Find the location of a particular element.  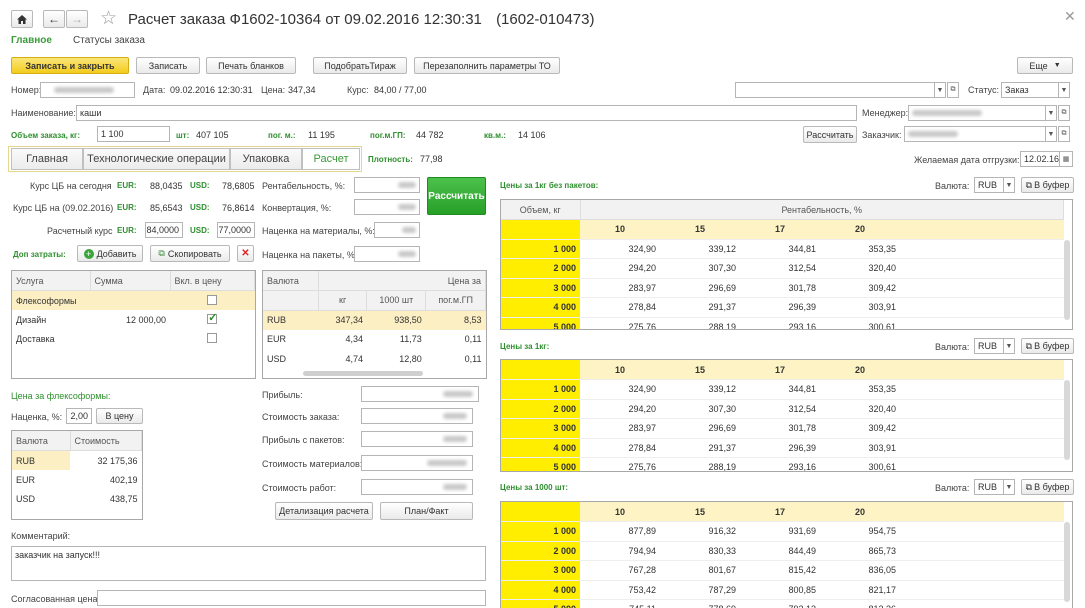

customer-field is located at coordinates (975, 134).